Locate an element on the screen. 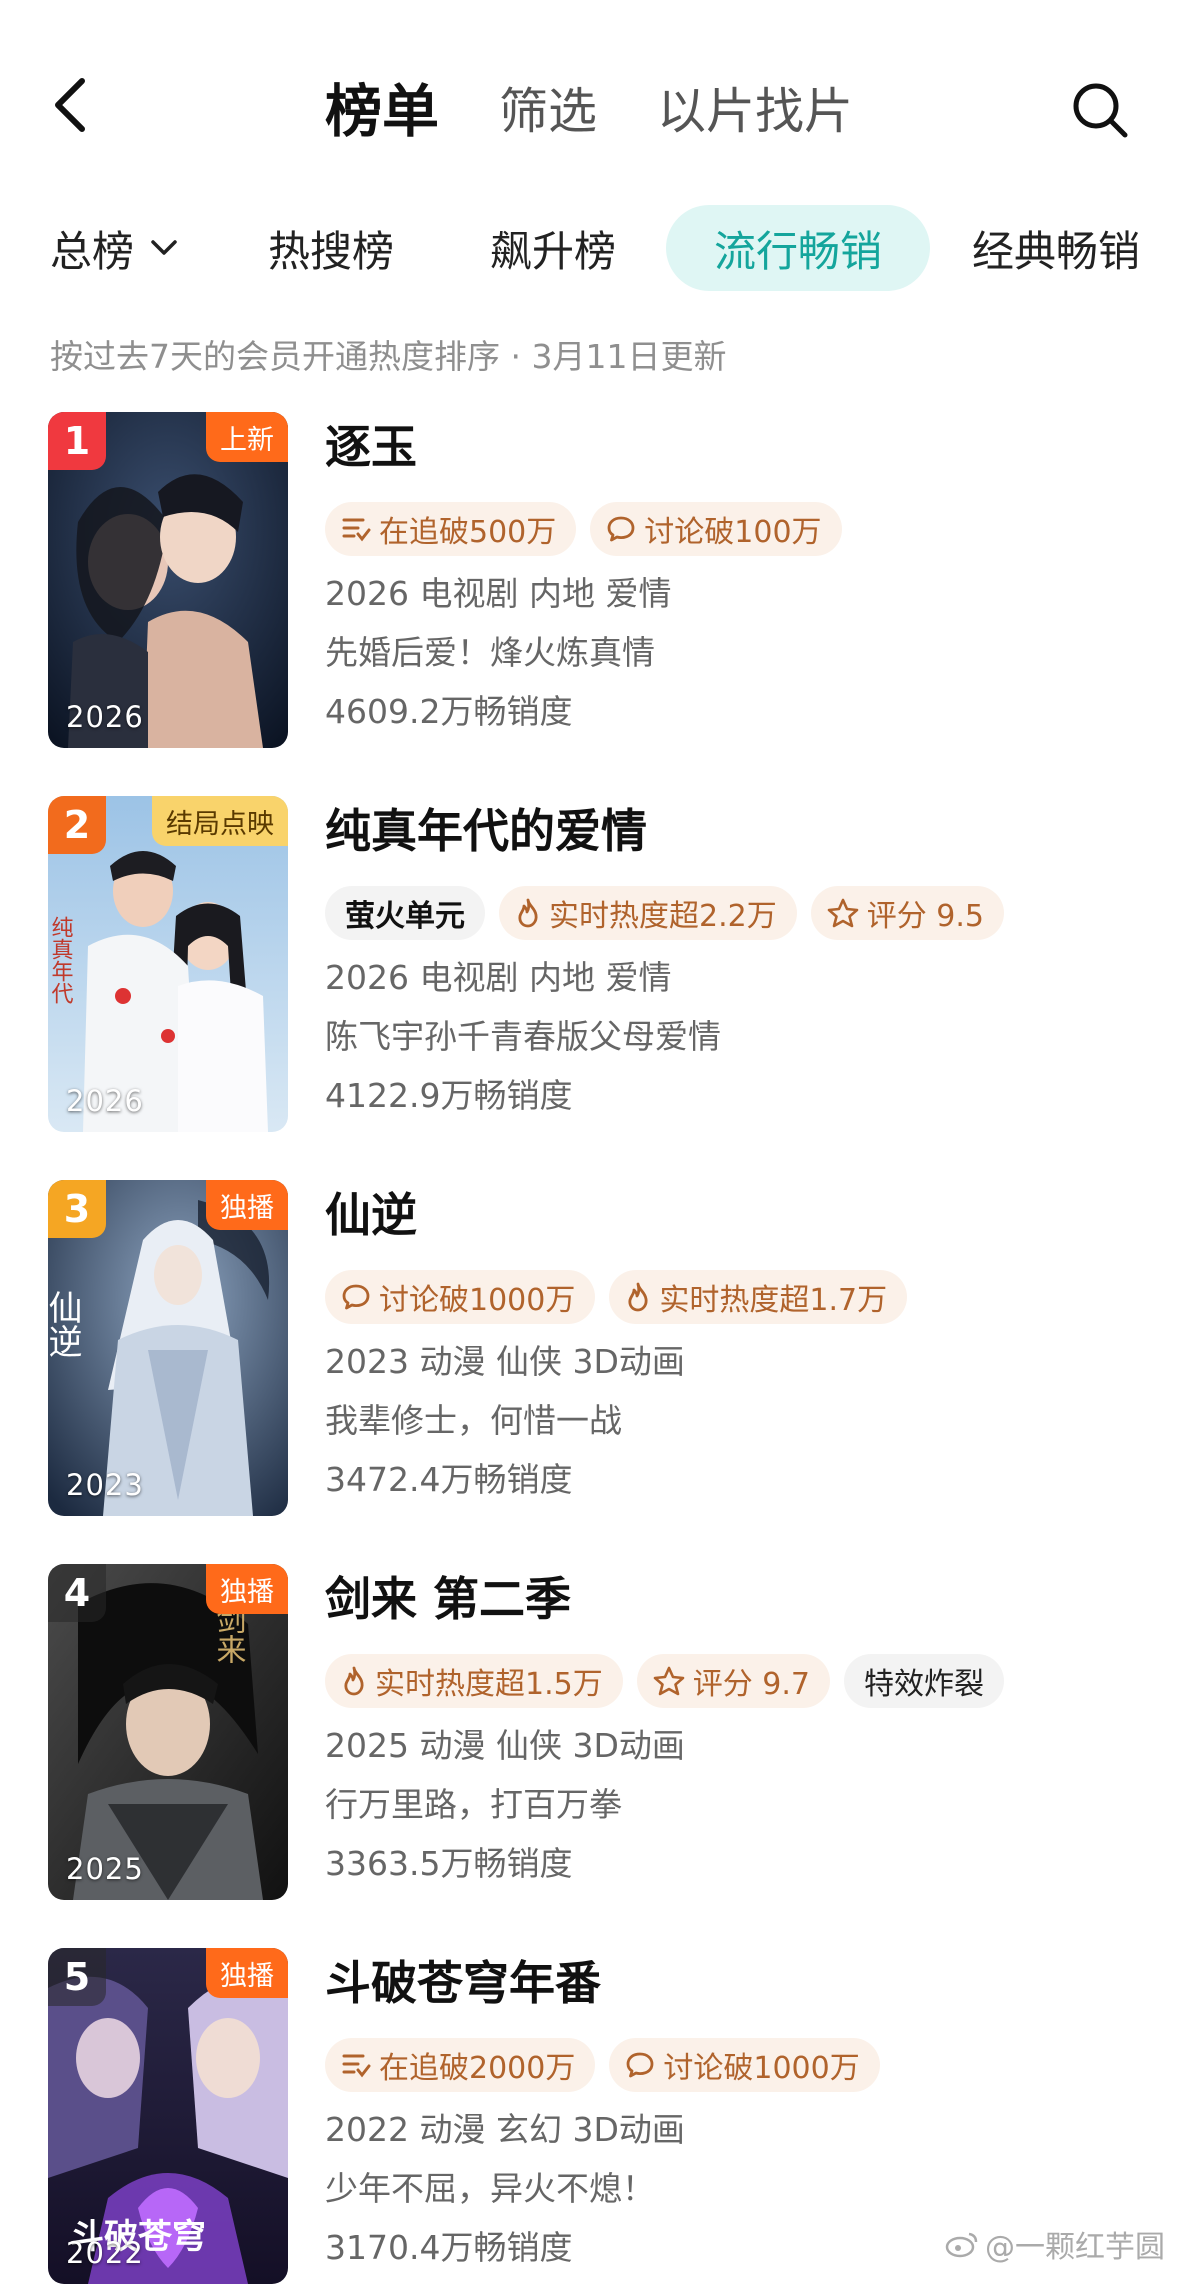  item-description: 陈飞宇孙千青春版父母爱情 is located at coordinates (523, 1036).